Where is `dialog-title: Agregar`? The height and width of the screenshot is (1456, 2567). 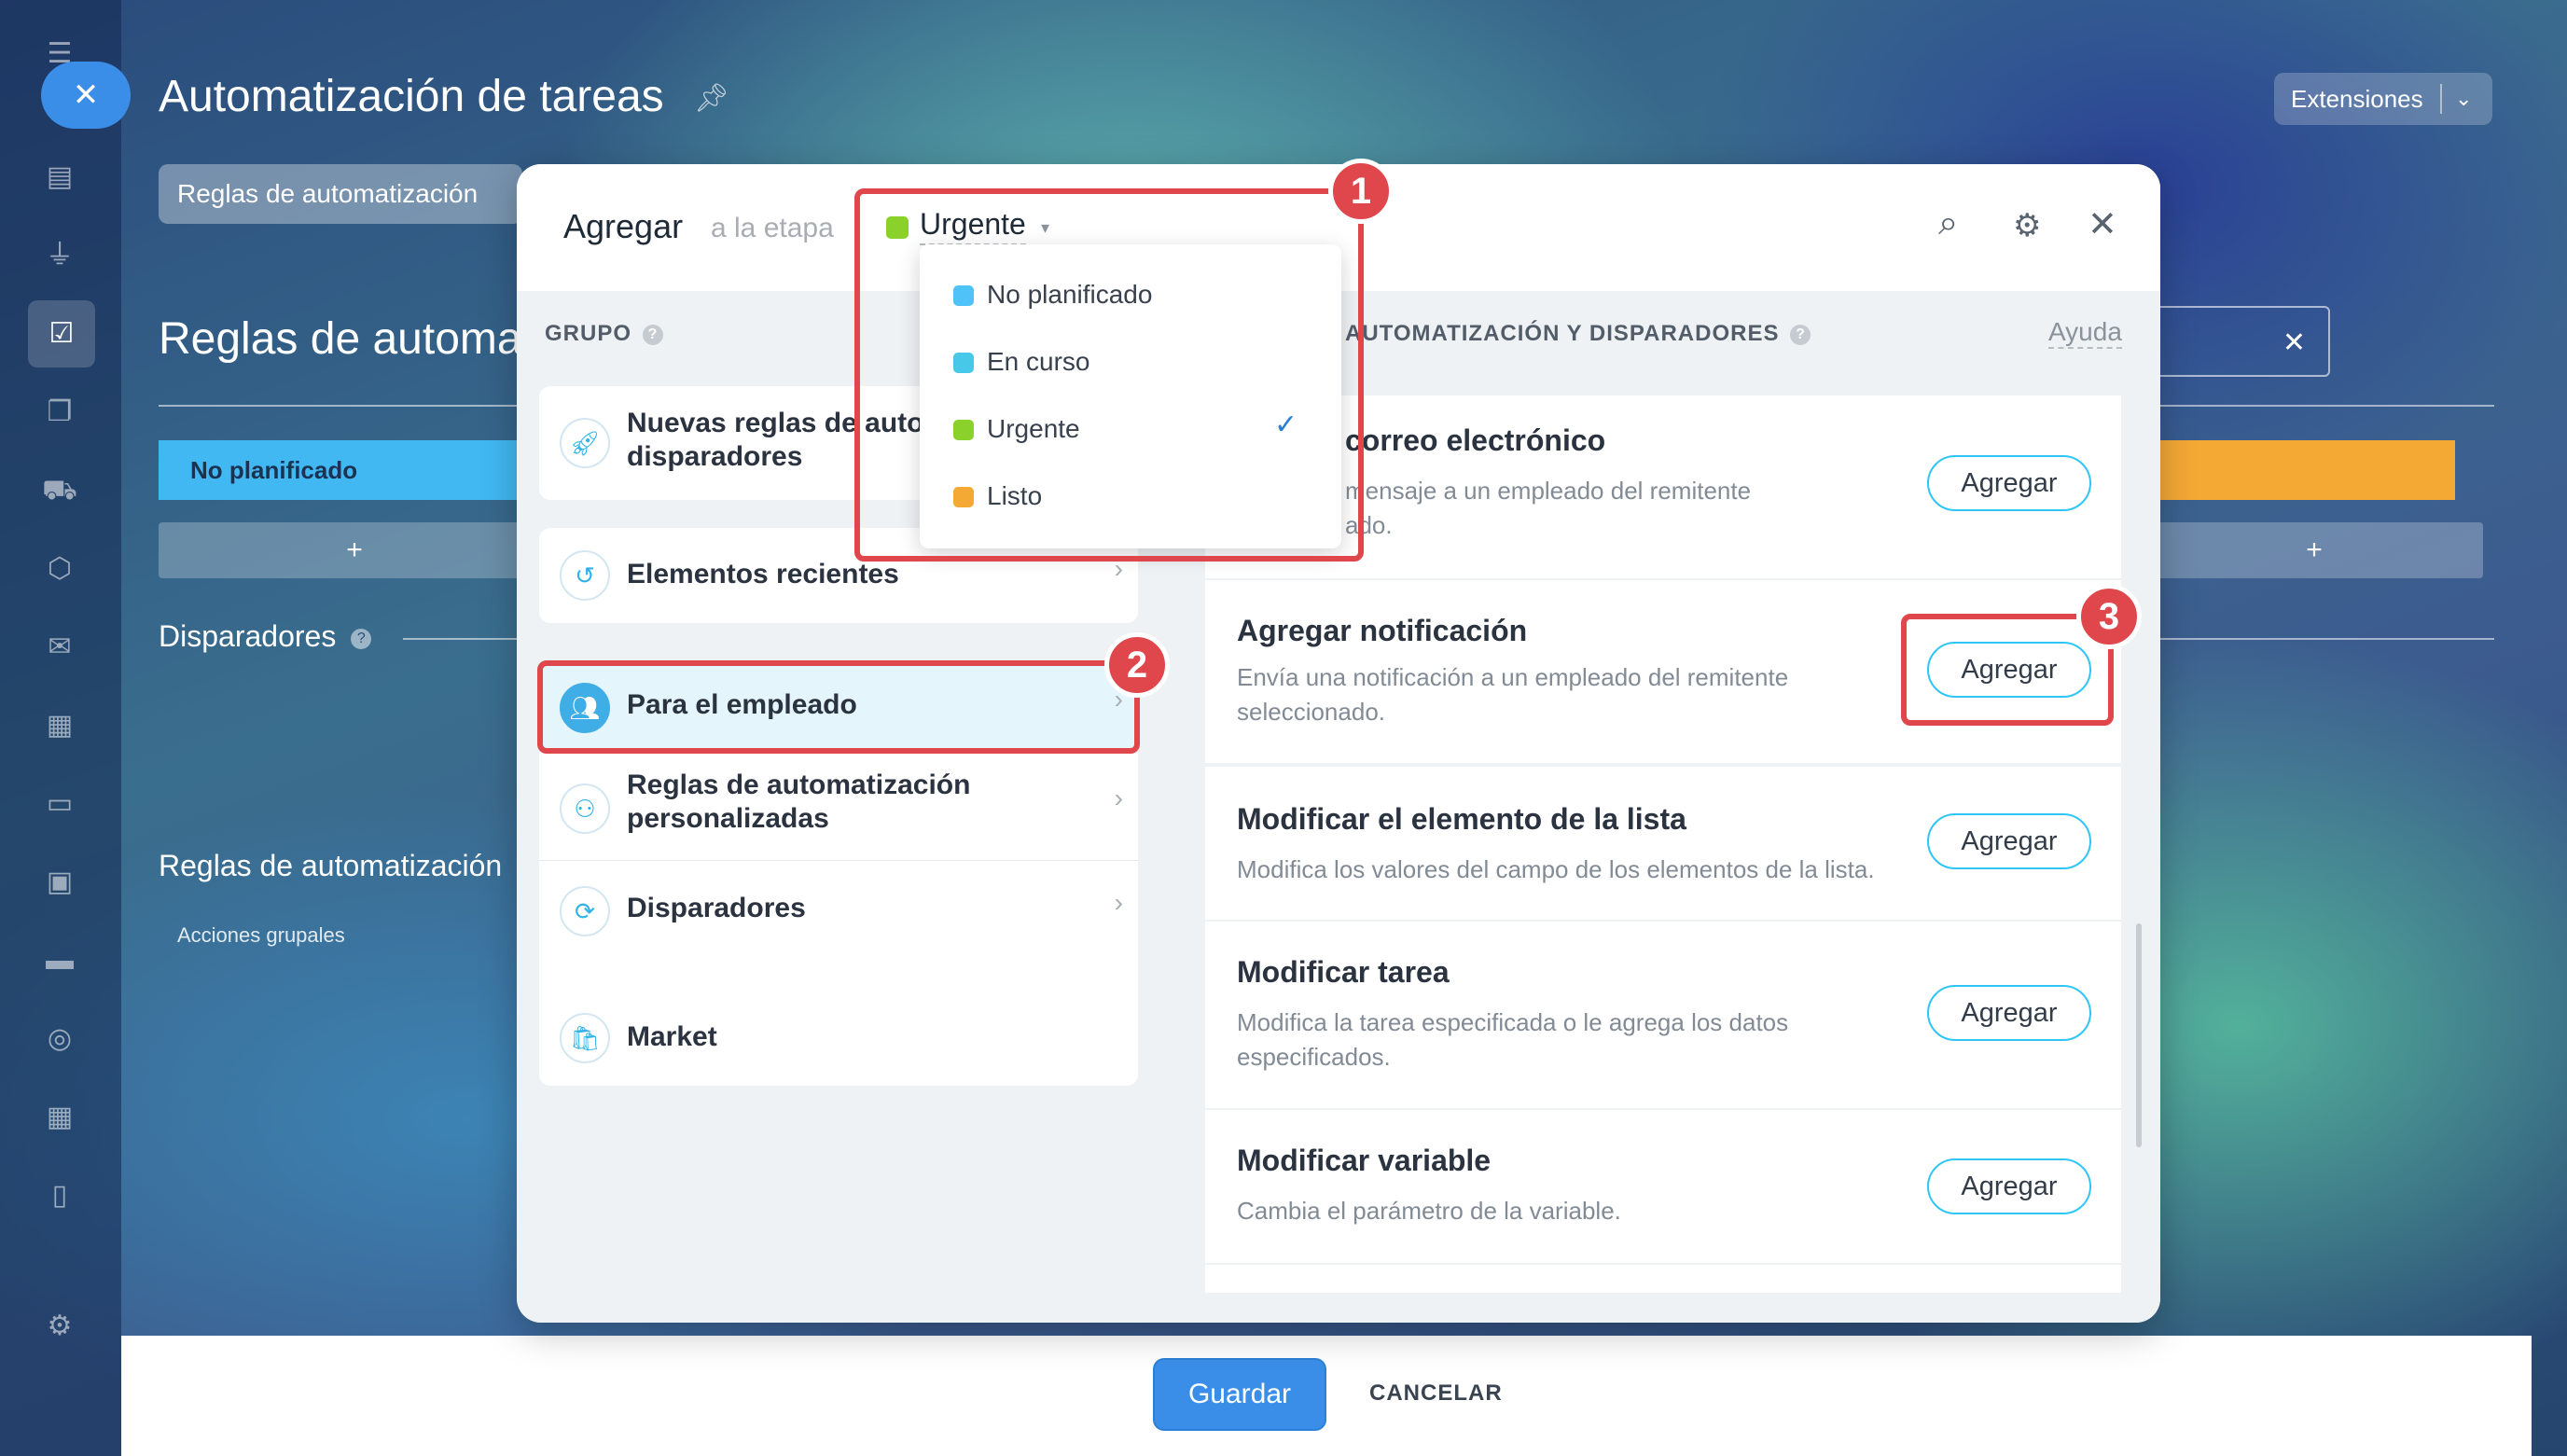 dialog-title: Agregar is located at coordinates (624, 226).